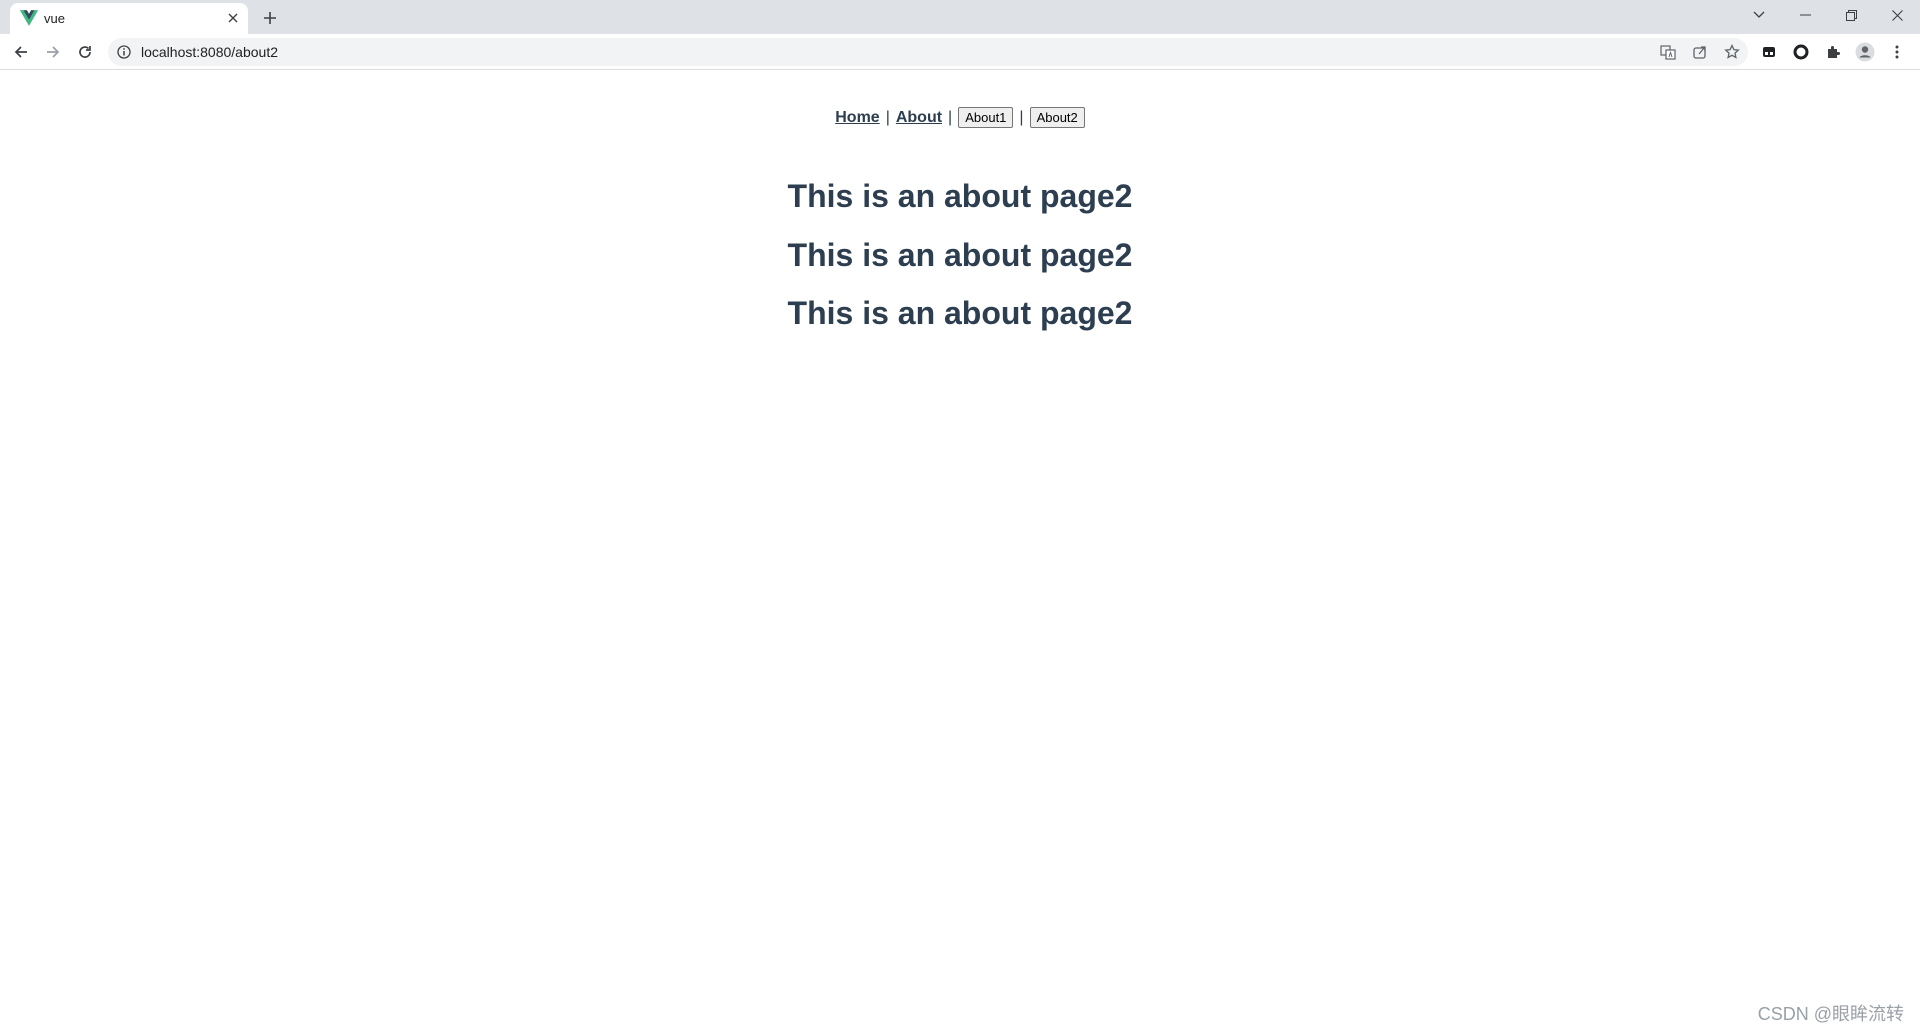 The image size is (1920, 1036). What do you see at coordinates (857, 118) in the screenshot?
I see `nav-link-home: Home` at bounding box center [857, 118].